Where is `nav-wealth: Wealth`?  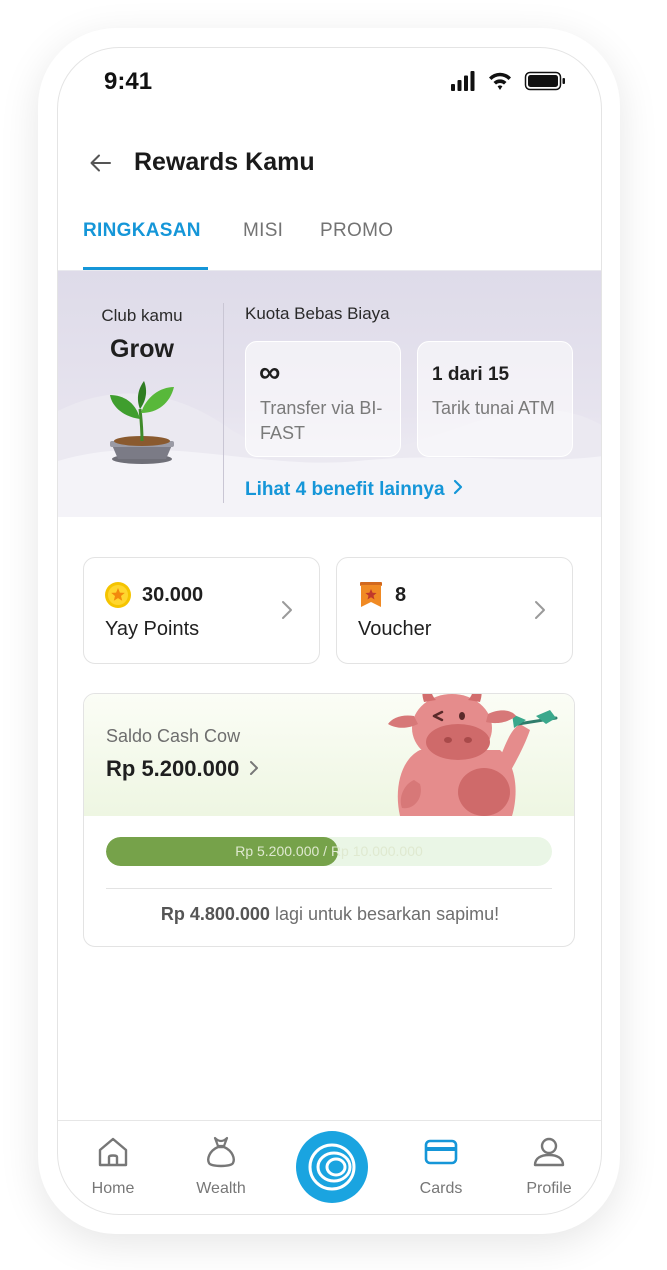 nav-wealth: Wealth is located at coordinates (221, 1166).